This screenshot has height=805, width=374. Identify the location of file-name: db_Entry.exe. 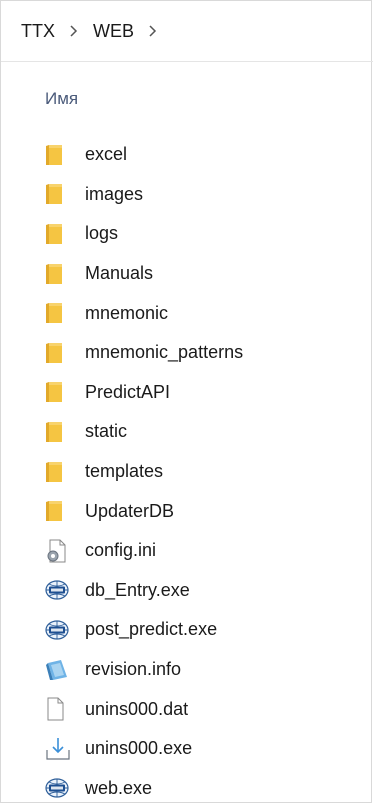
(137, 589).